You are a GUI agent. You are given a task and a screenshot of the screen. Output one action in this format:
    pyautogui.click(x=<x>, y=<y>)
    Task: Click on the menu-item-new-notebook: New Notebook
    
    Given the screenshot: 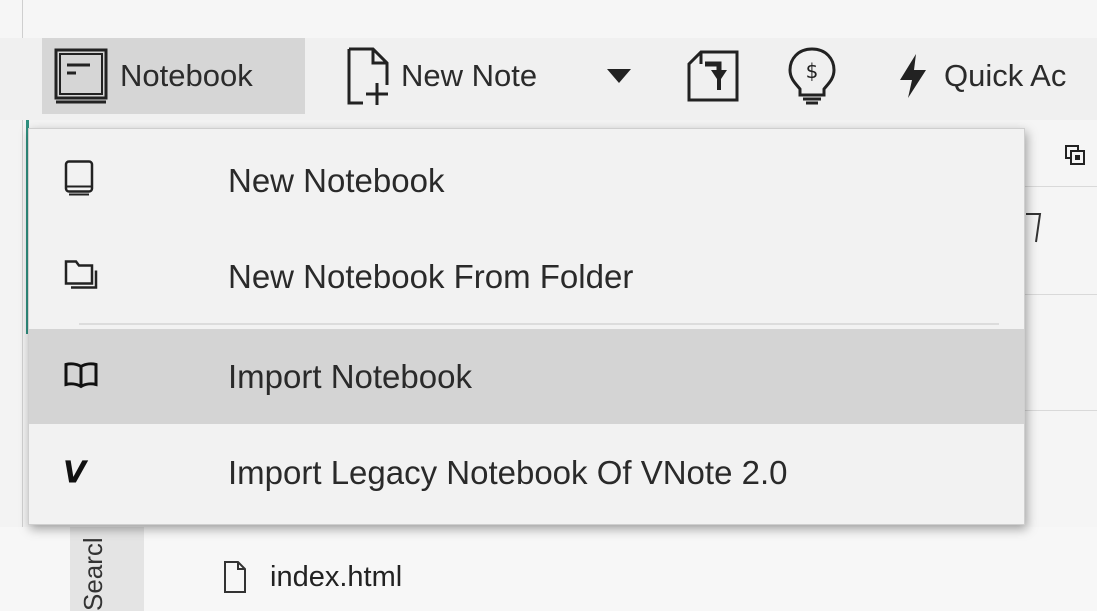 What is the action you would take?
    pyautogui.click(x=526, y=180)
    